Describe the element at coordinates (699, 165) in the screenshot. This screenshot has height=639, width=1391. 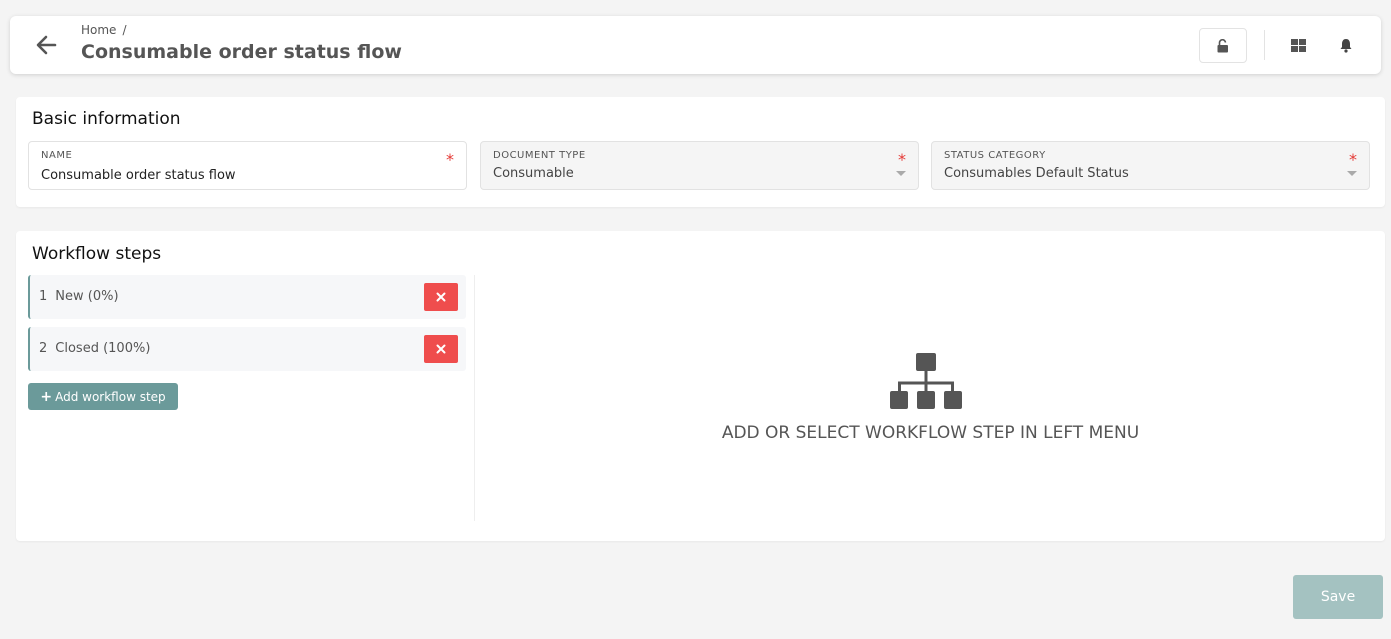
I see `document-type-select: DOCUMENT TYPE Consumable *` at that location.